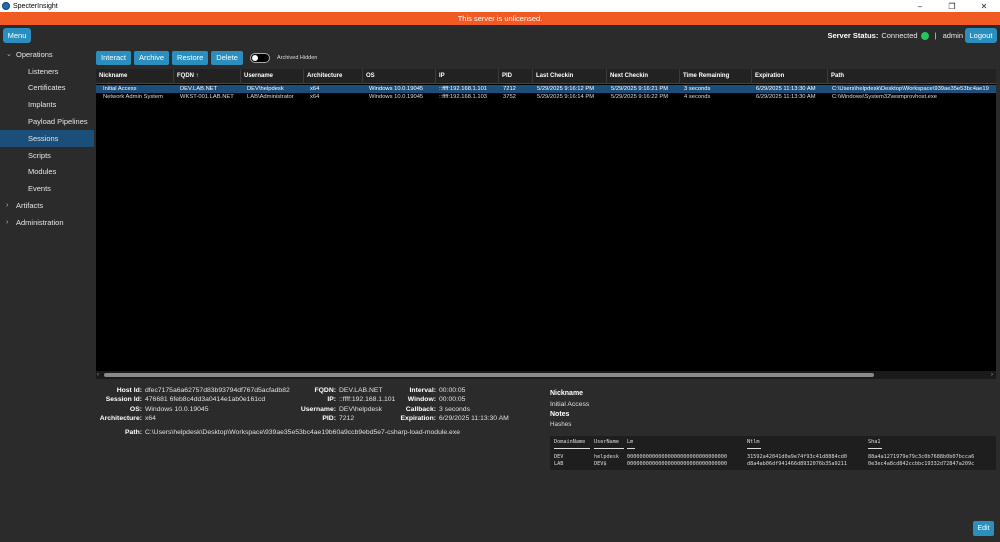 The height and width of the screenshot is (542, 1000). Describe the element at coordinates (797, 457) in the screenshot. I see `hash-cell: 31592a42041d0a9e74f93c41d8884cd0` at that location.